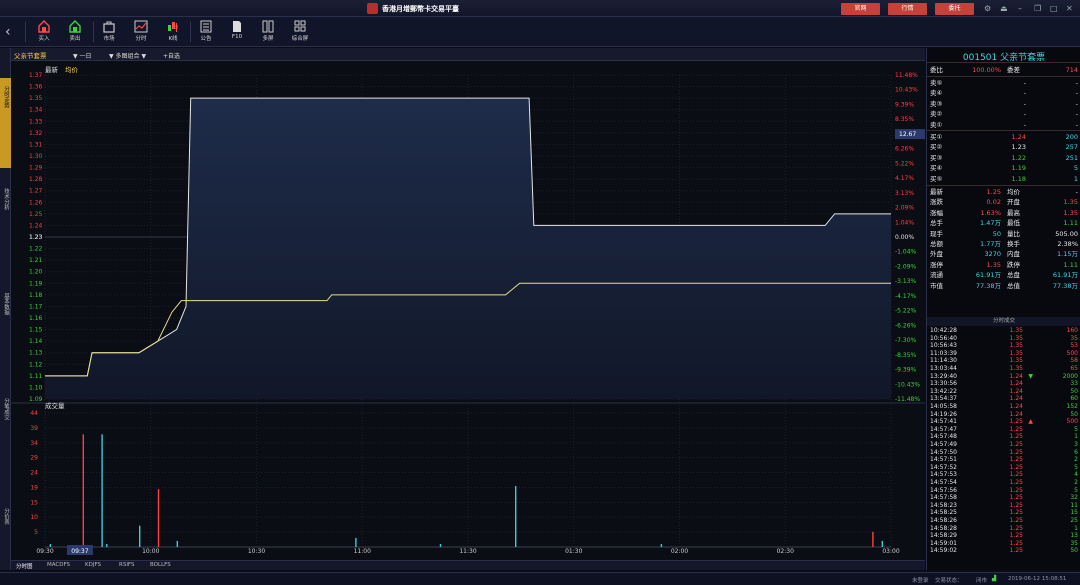 Image resolution: width=1080 pixels, height=585 pixels. I want to click on tick-row: 10:56:40 1.35 35, so click(1003, 339).